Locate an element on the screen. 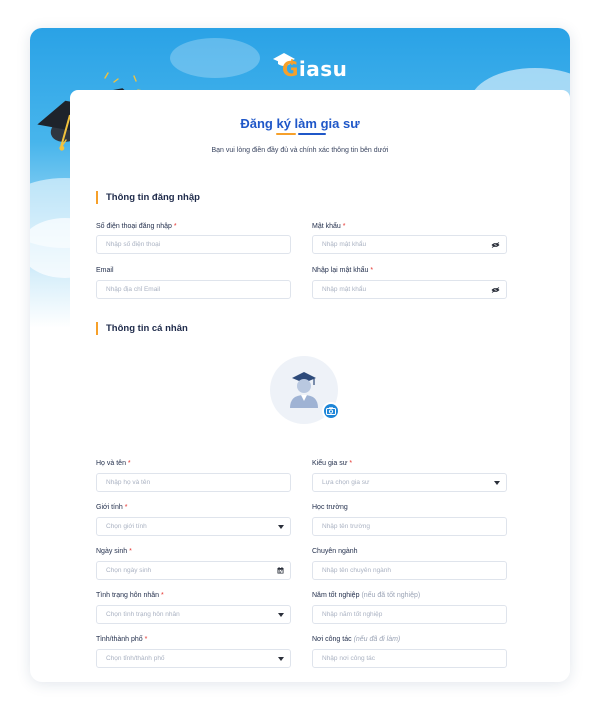  page-title: Đăng ký làm gia sư is located at coordinates (300, 123).